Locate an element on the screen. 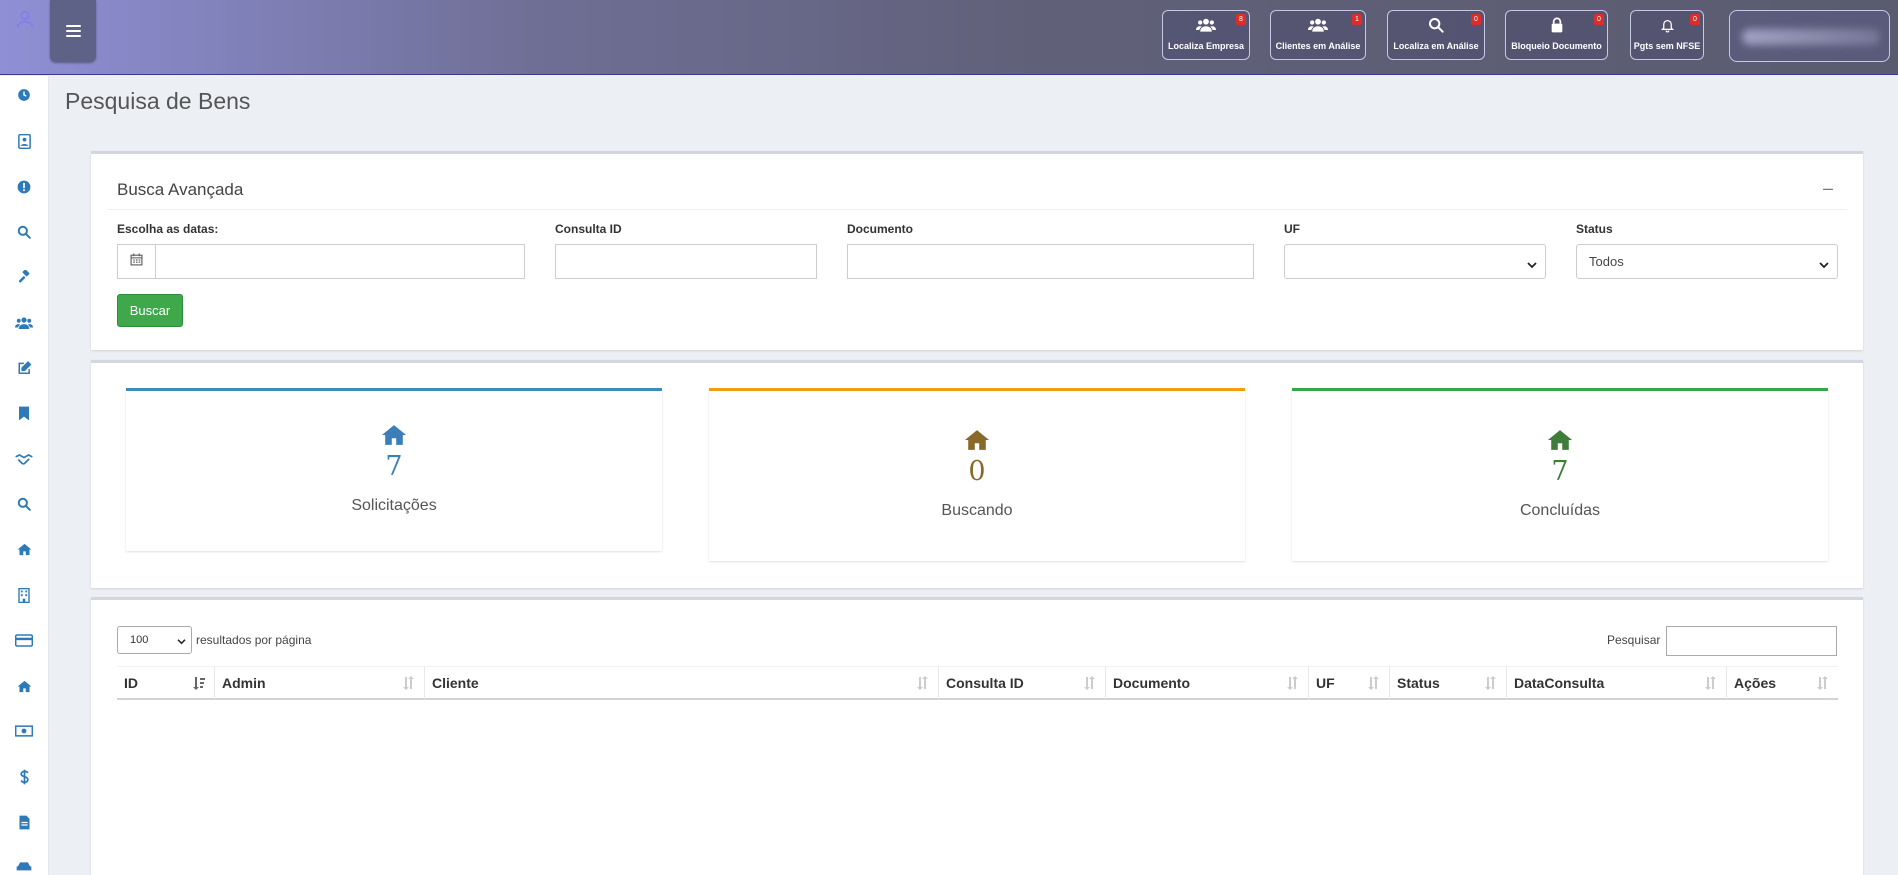 This screenshot has height=875, width=1898. hamburger-icon is located at coordinates (73, 31).